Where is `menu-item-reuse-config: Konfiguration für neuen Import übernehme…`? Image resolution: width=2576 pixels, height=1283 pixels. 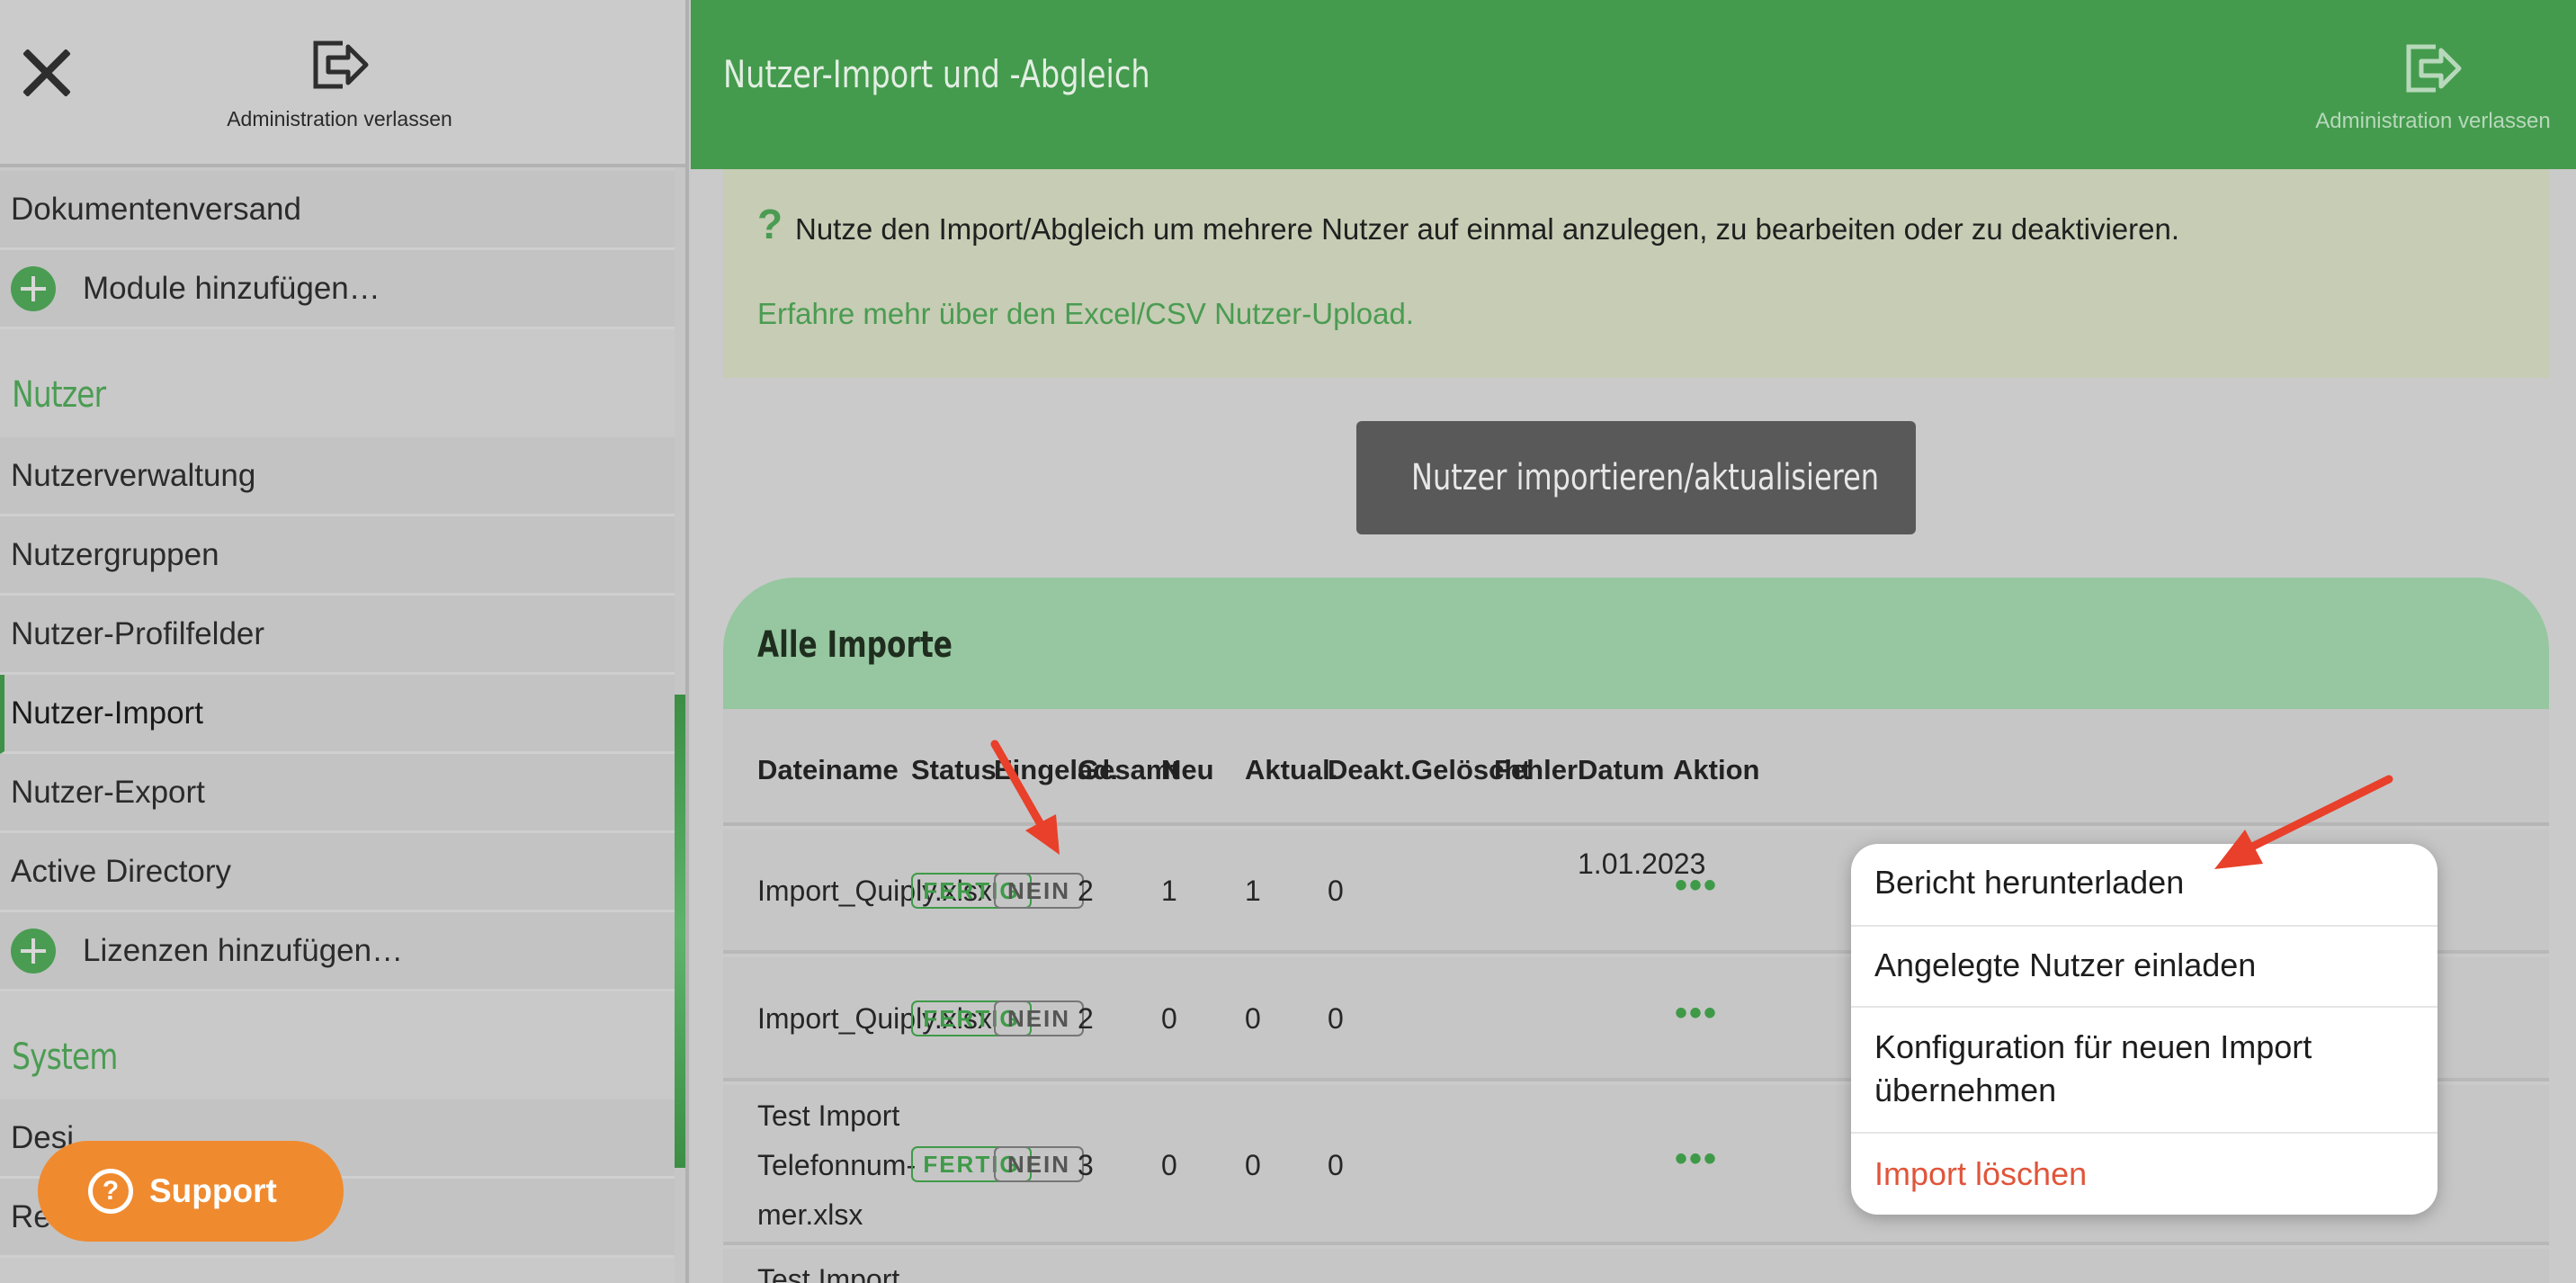 menu-item-reuse-config: Konfiguration für neuen Import übernehme… is located at coordinates (2144, 1071).